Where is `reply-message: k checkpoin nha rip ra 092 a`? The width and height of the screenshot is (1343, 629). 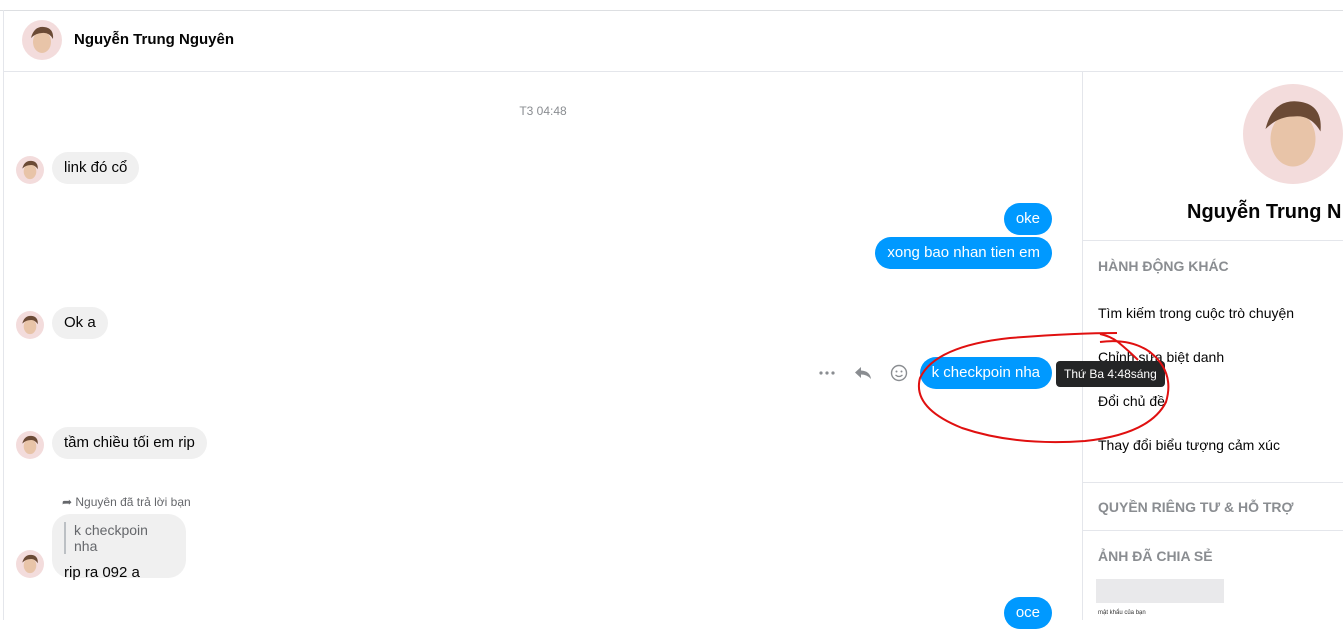
reply-message: k checkpoin nha rip ra 092 a is located at coordinates (119, 547).